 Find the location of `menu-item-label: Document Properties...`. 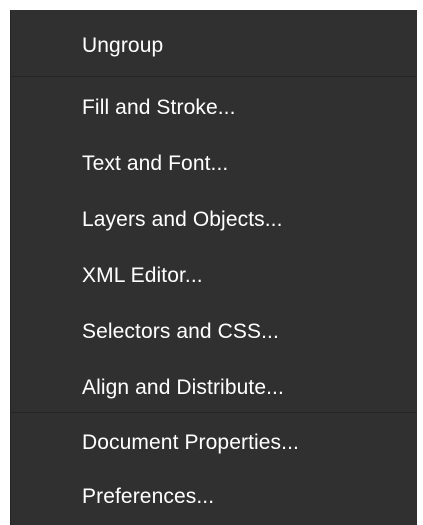

menu-item-label: Document Properties... is located at coordinates (190, 442).